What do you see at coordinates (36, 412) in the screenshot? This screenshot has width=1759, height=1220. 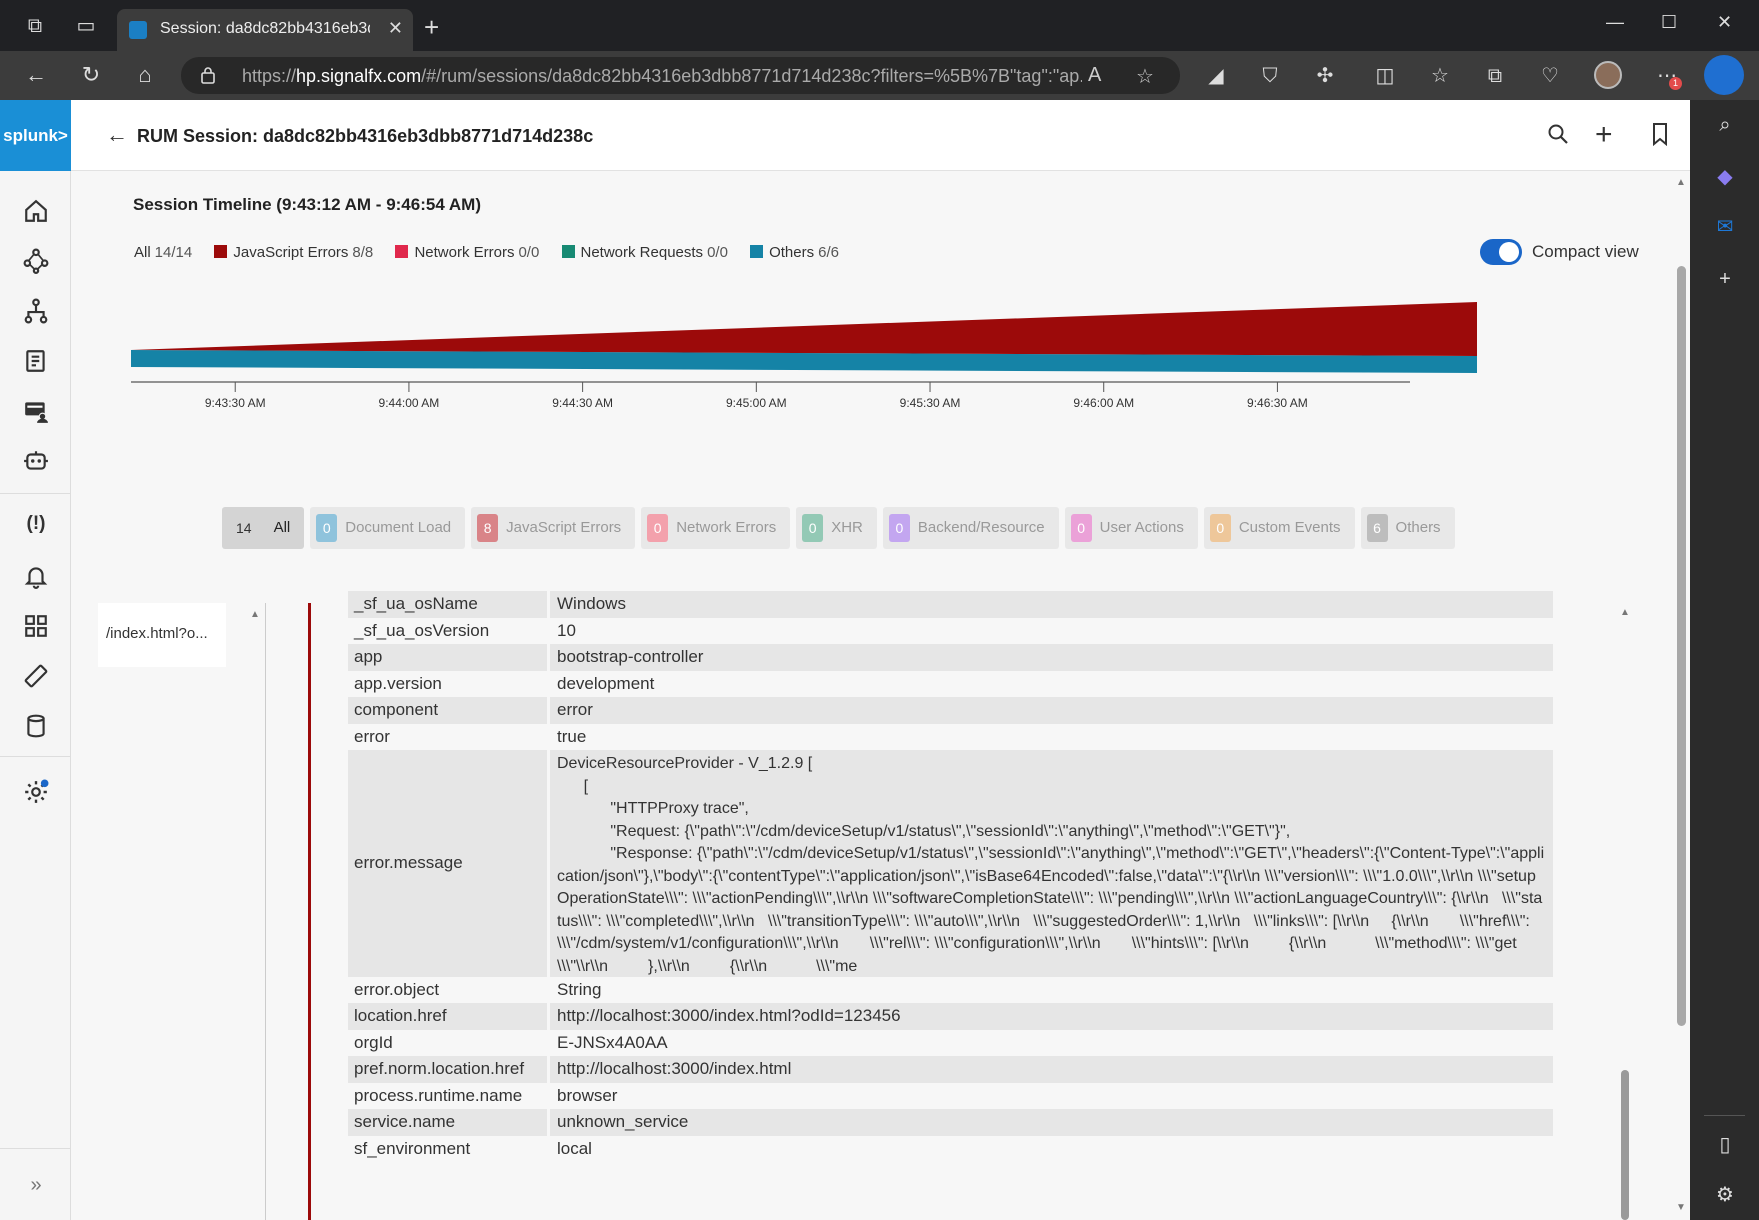 I see `rum-nav-icon` at bounding box center [36, 412].